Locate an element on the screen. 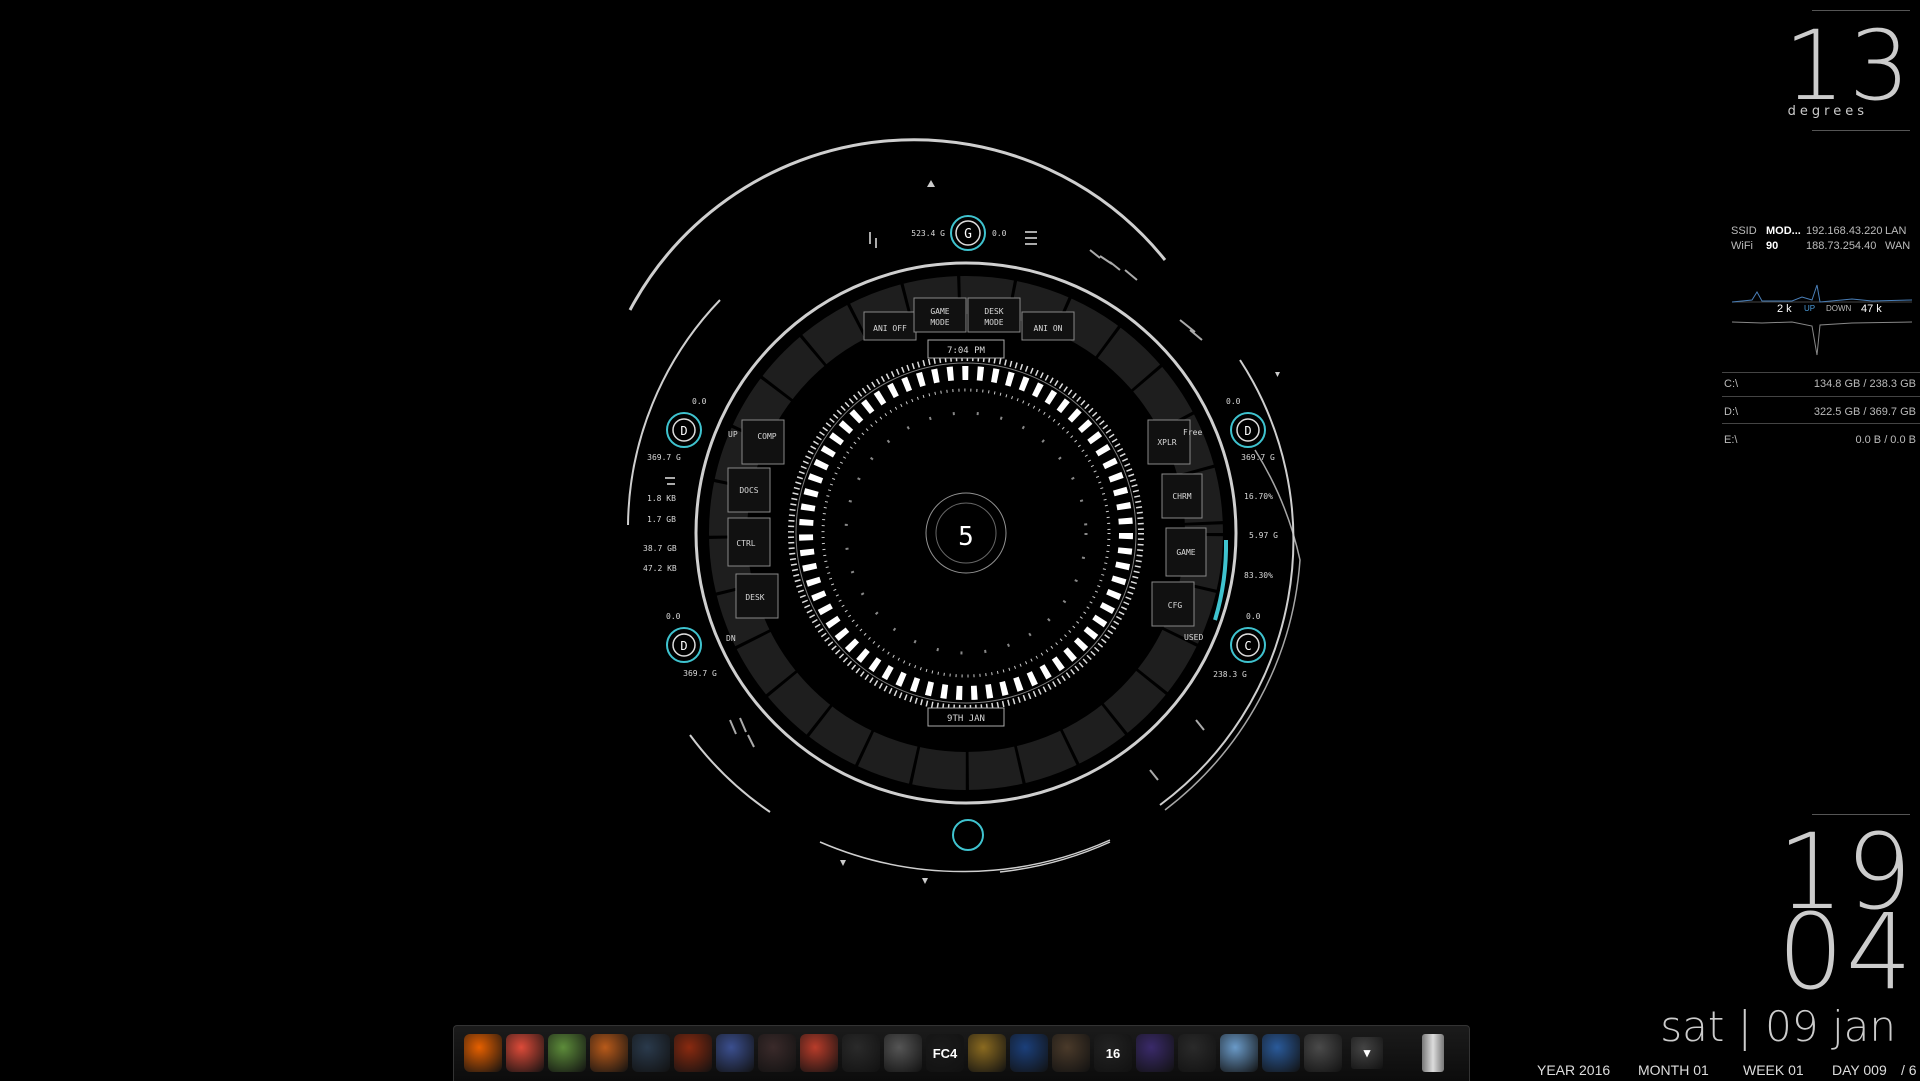 This screenshot has height=1081, width=1920. minecraft-icon is located at coordinates (567, 1053).